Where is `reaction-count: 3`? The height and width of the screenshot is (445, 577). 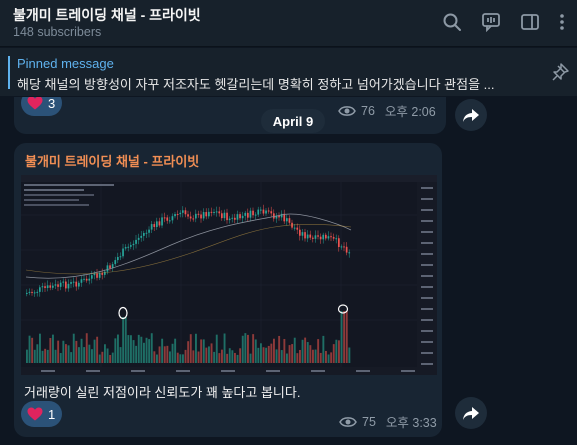 reaction-count: 3 is located at coordinates (52, 104).